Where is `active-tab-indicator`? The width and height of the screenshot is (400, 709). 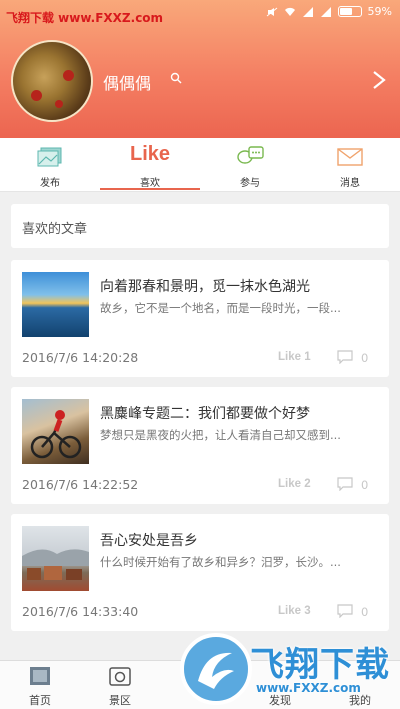
active-tab-indicator is located at coordinates (150, 189).